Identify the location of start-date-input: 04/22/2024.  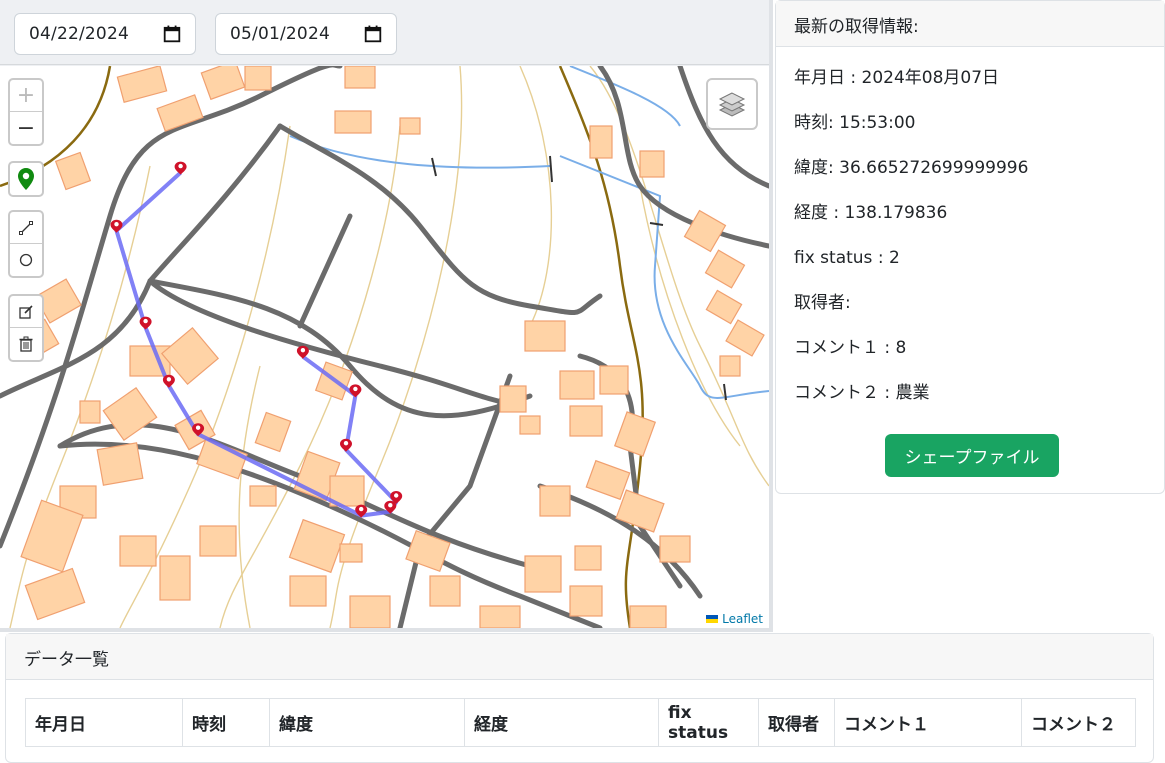
(105, 34).